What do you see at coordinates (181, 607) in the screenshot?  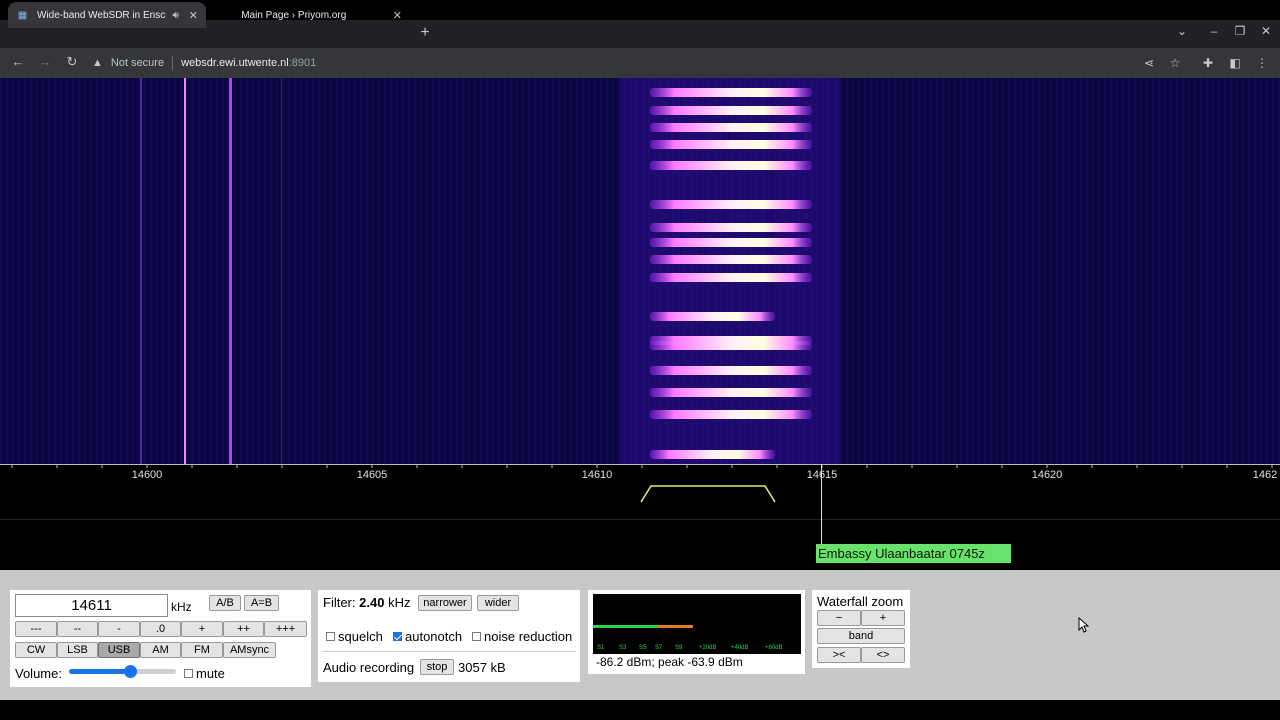 I see `frequency-unit: kHz` at bounding box center [181, 607].